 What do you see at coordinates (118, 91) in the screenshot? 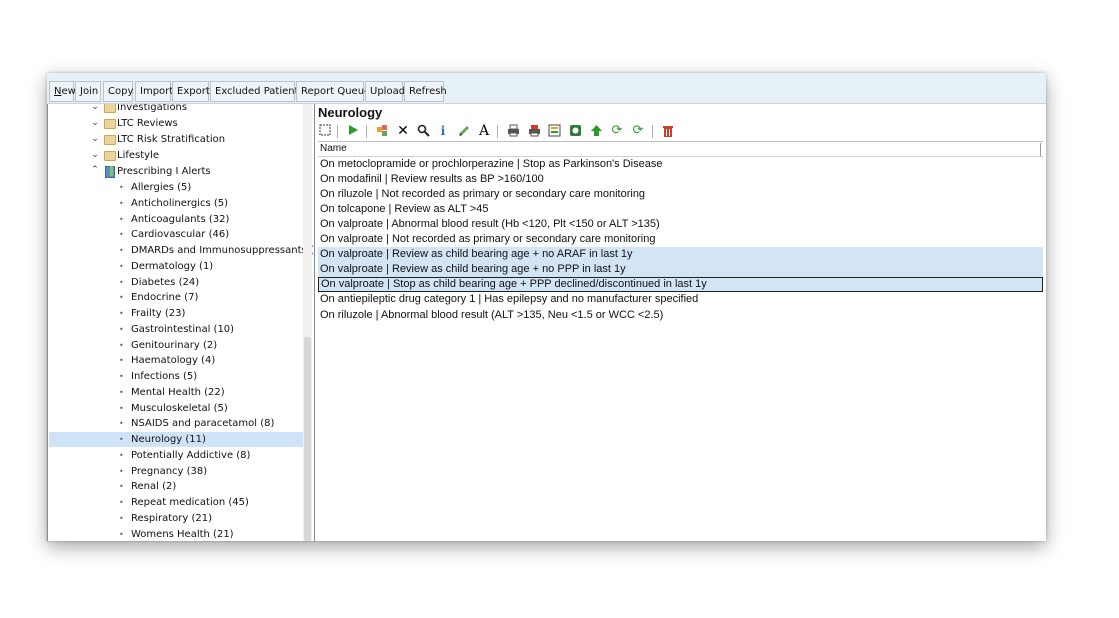
I see `copy-button: Copy` at bounding box center [118, 91].